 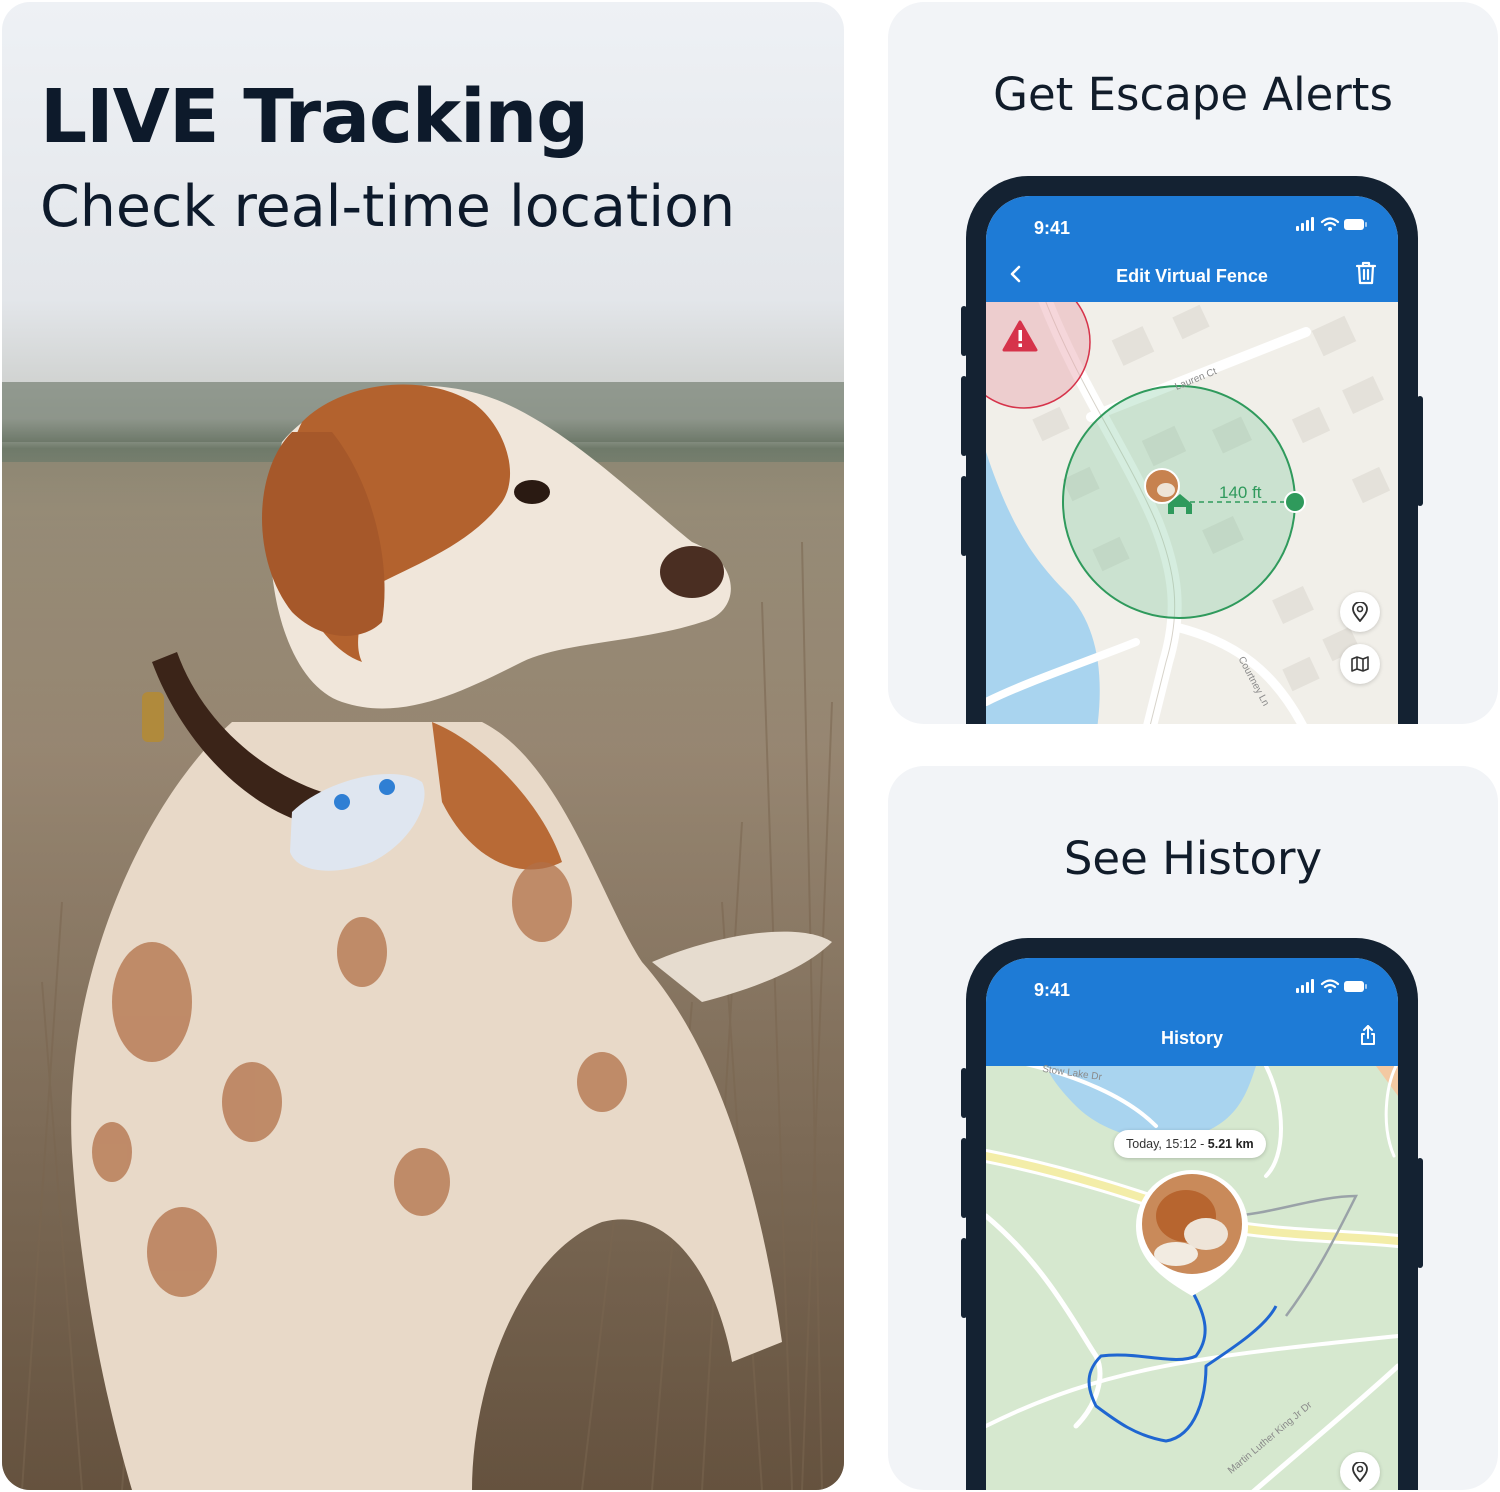 I want to click on history-summary-pill: Today, 15:12 - 5.21 km, so click(x=1190, y=1144).